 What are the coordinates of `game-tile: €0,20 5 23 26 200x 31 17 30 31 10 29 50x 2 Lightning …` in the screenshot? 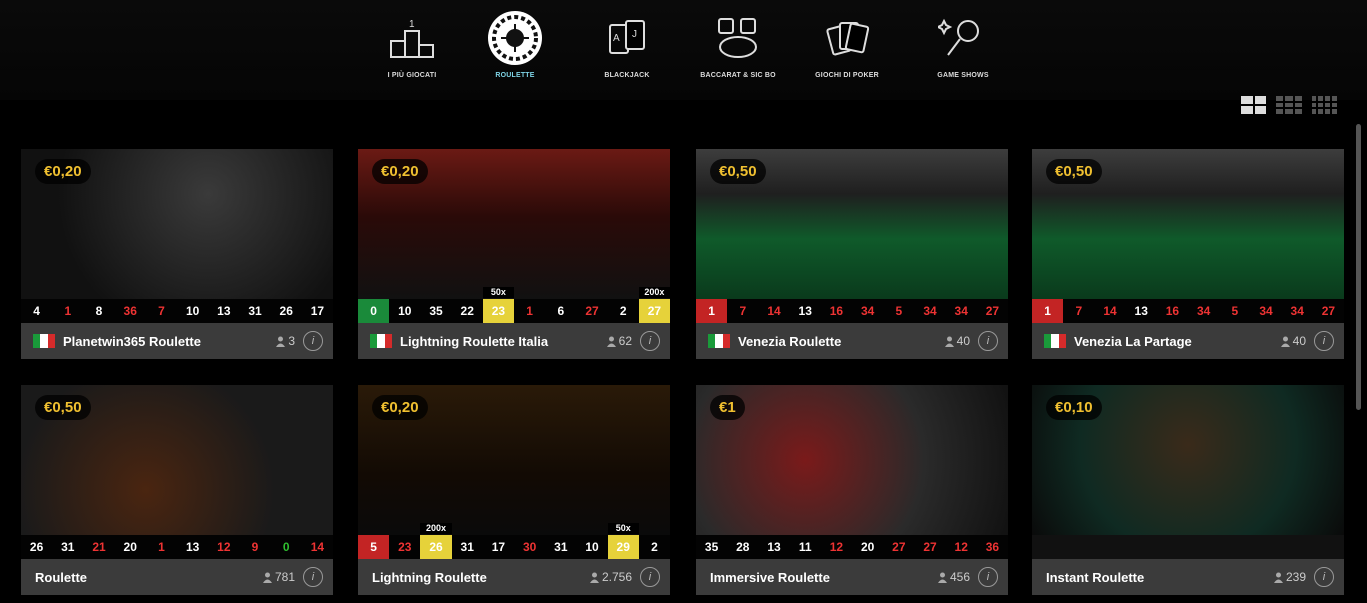 It's located at (514, 490).